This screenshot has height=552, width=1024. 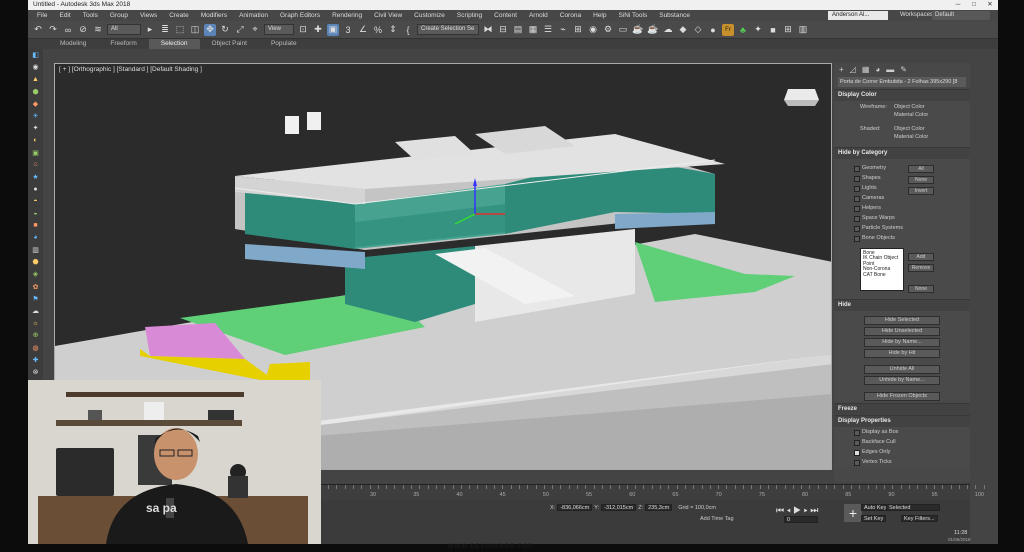 What do you see at coordinates (35, 104) in the screenshot?
I see `diamond-icon: ◆` at bounding box center [35, 104].